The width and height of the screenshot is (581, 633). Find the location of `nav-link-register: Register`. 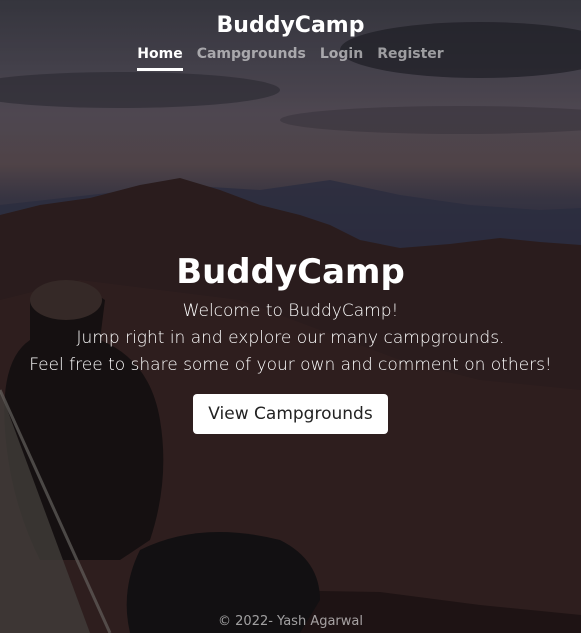

nav-link-register: Register is located at coordinates (410, 58).